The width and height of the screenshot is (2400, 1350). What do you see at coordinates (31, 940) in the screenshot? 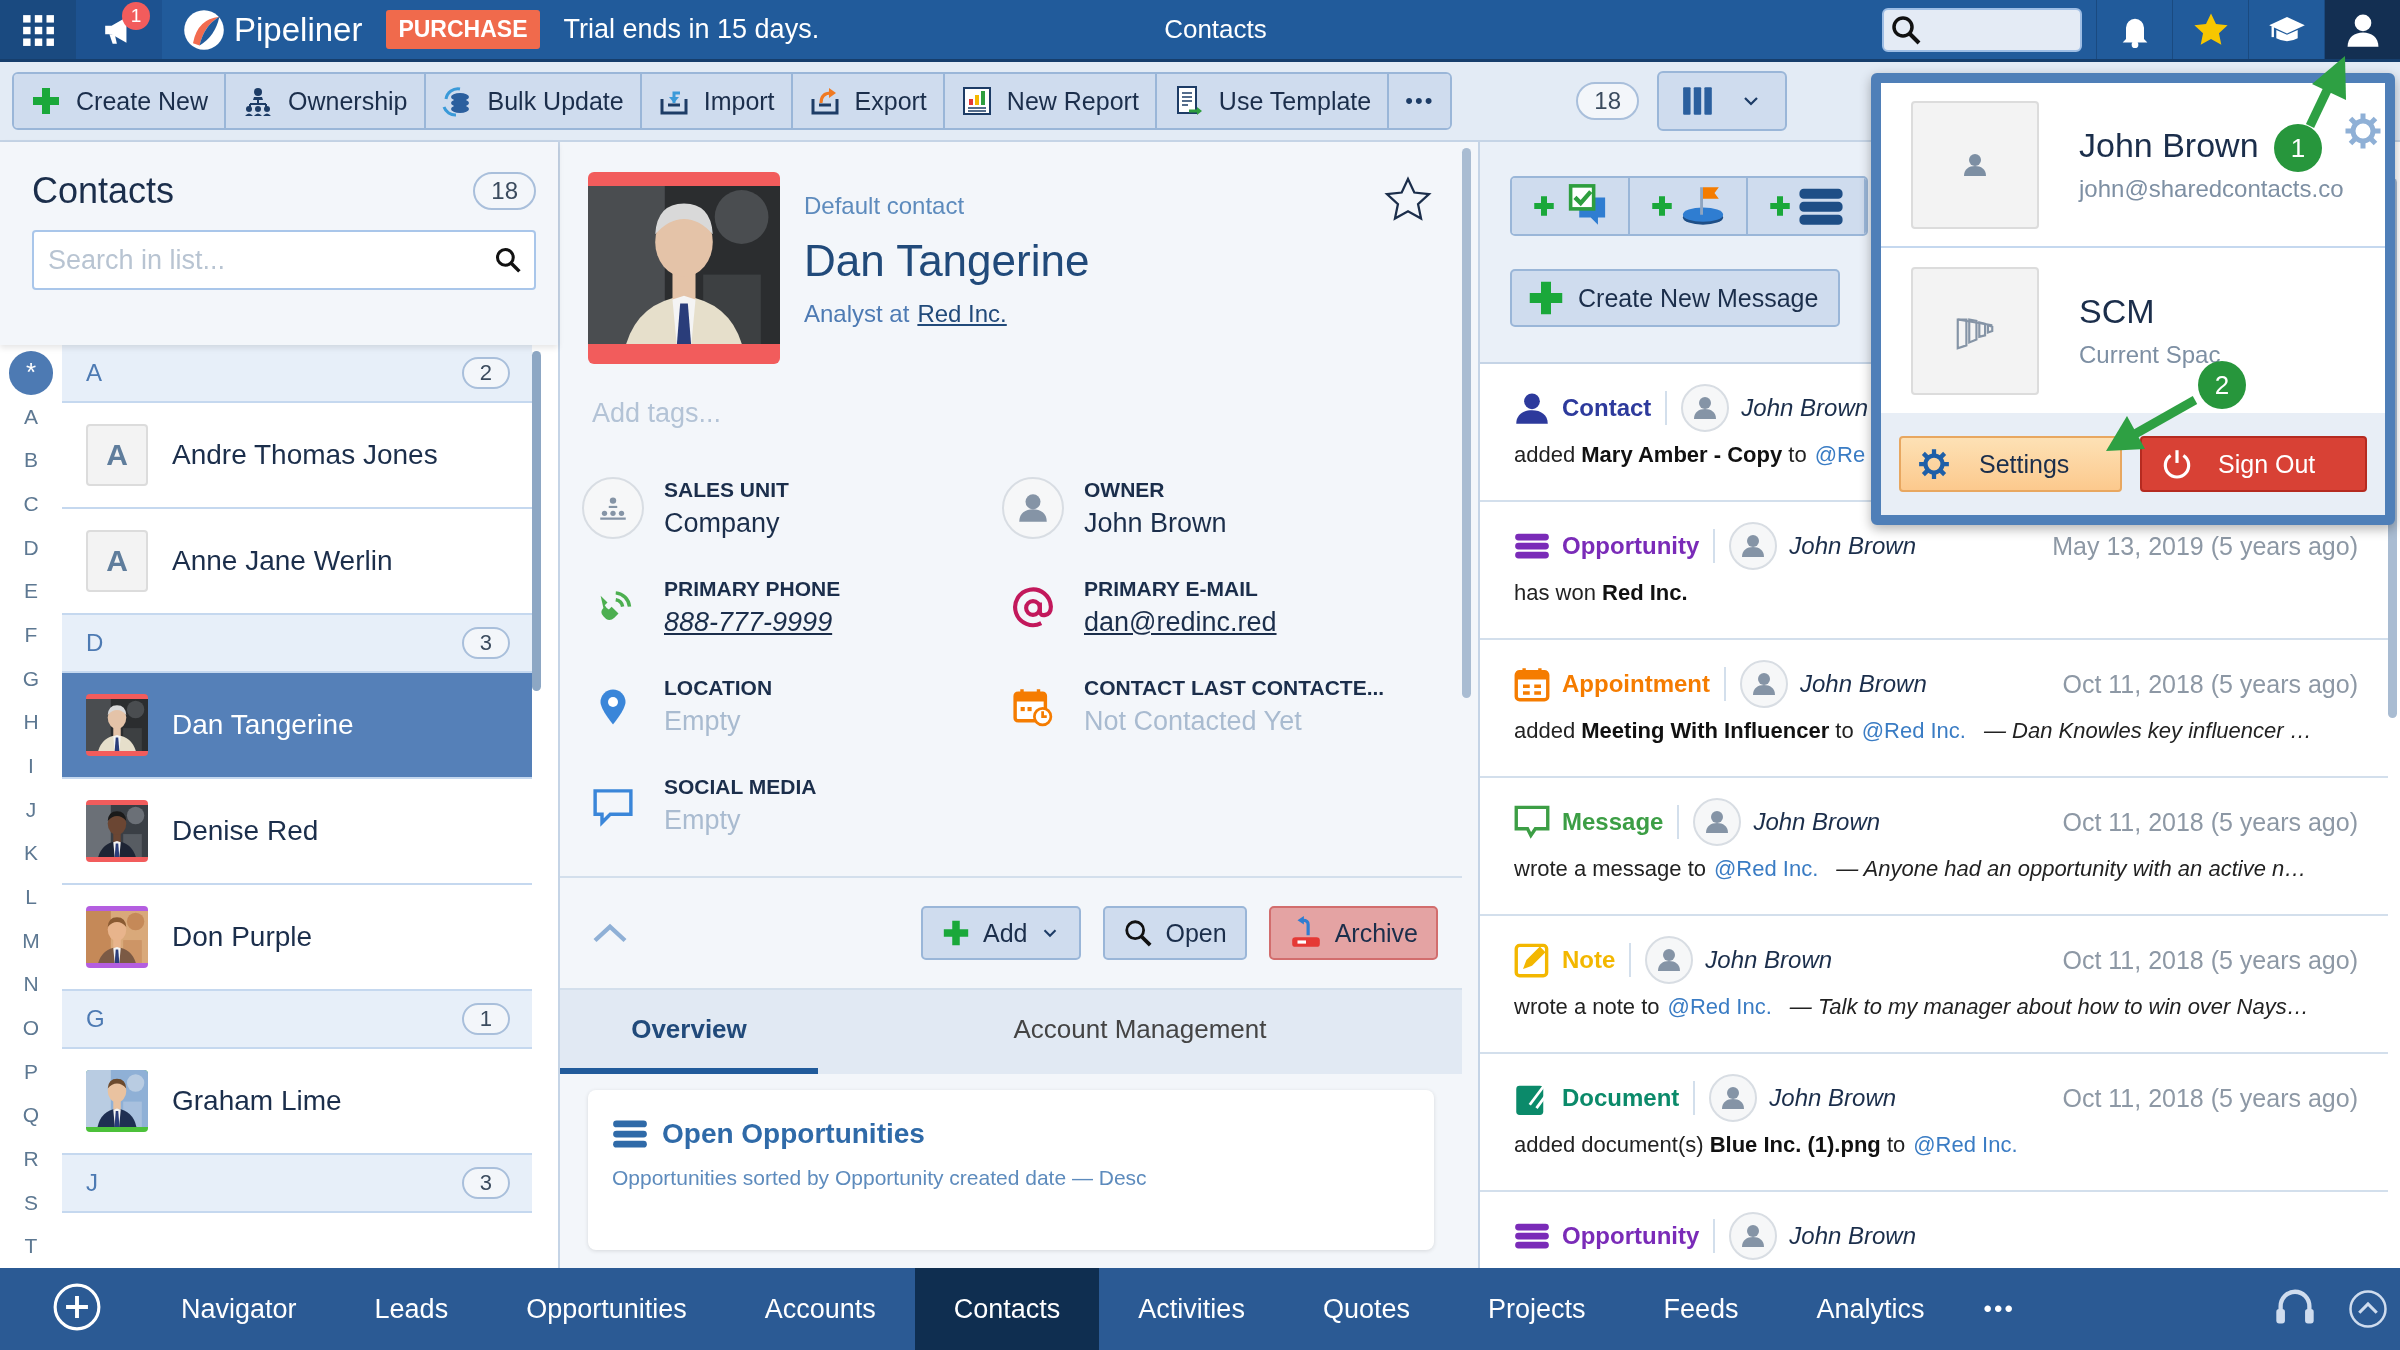
I see `alphabet-filter: M` at bounding box center [31, 940].